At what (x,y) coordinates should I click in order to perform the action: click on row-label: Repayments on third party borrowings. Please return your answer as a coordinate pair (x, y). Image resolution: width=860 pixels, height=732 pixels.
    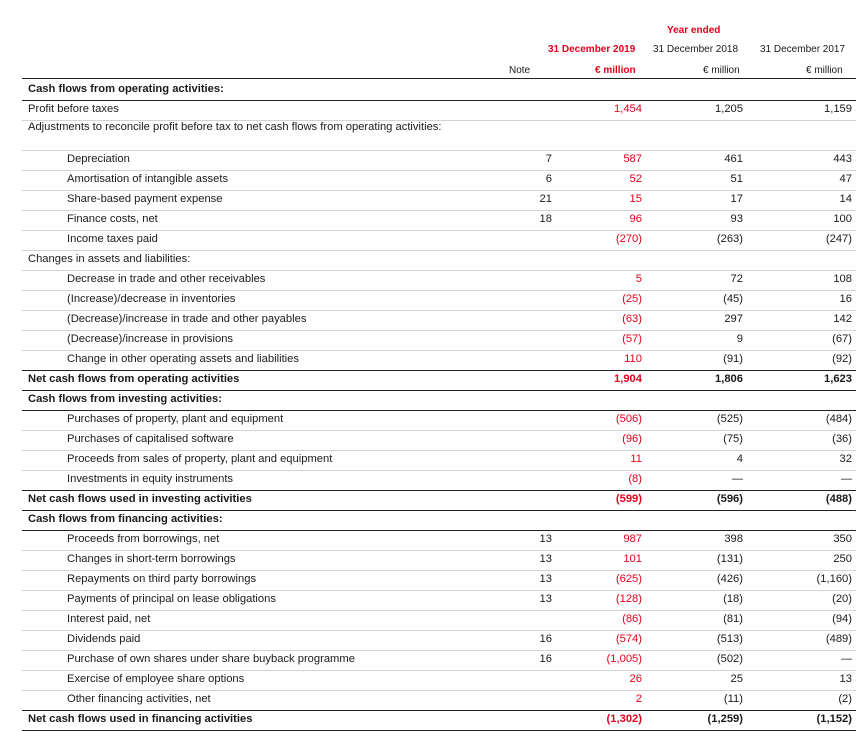
    Looking at the image, I should click on (162, 579).